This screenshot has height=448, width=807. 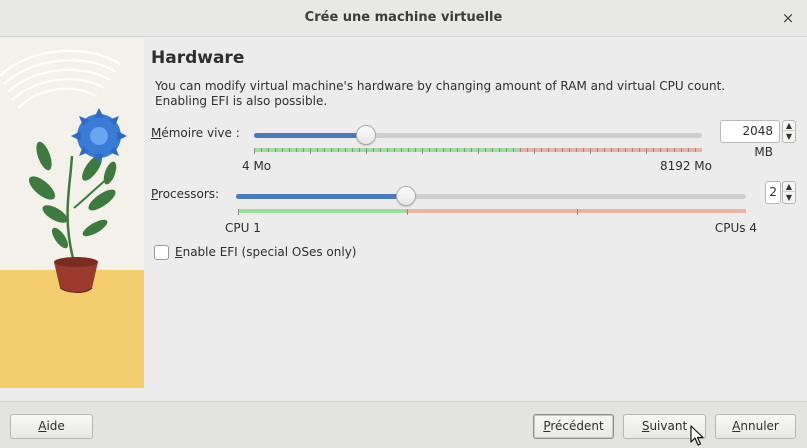 I want to click on flower-pot-illustration, so click(x=72, y=213).